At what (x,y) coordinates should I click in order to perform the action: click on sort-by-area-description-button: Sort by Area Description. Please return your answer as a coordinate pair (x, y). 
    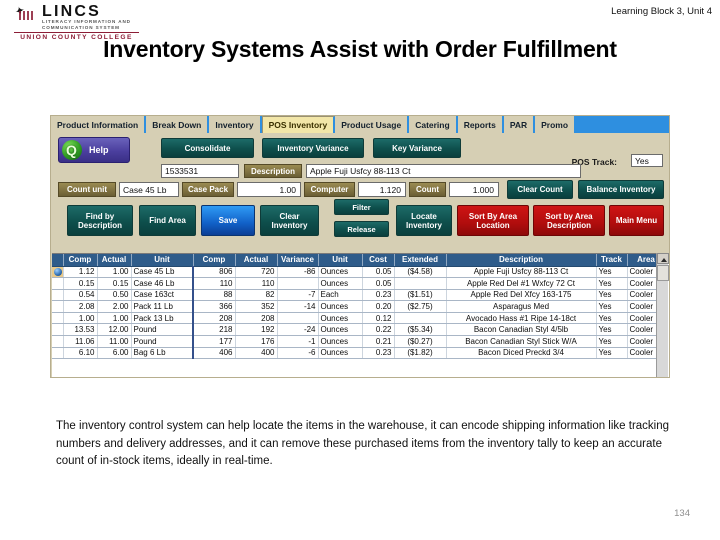
    Looking at the image, I should click on (569, 220).